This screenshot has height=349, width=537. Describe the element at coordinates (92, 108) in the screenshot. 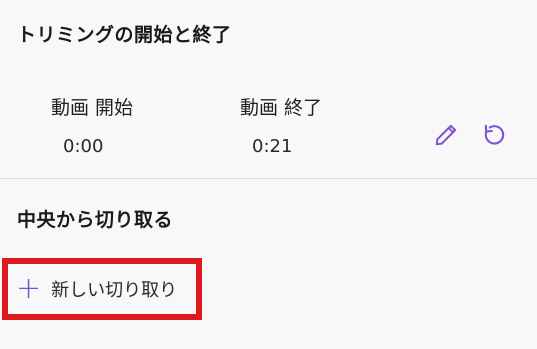

I see `video-start-label: 動画 開始` at that location.